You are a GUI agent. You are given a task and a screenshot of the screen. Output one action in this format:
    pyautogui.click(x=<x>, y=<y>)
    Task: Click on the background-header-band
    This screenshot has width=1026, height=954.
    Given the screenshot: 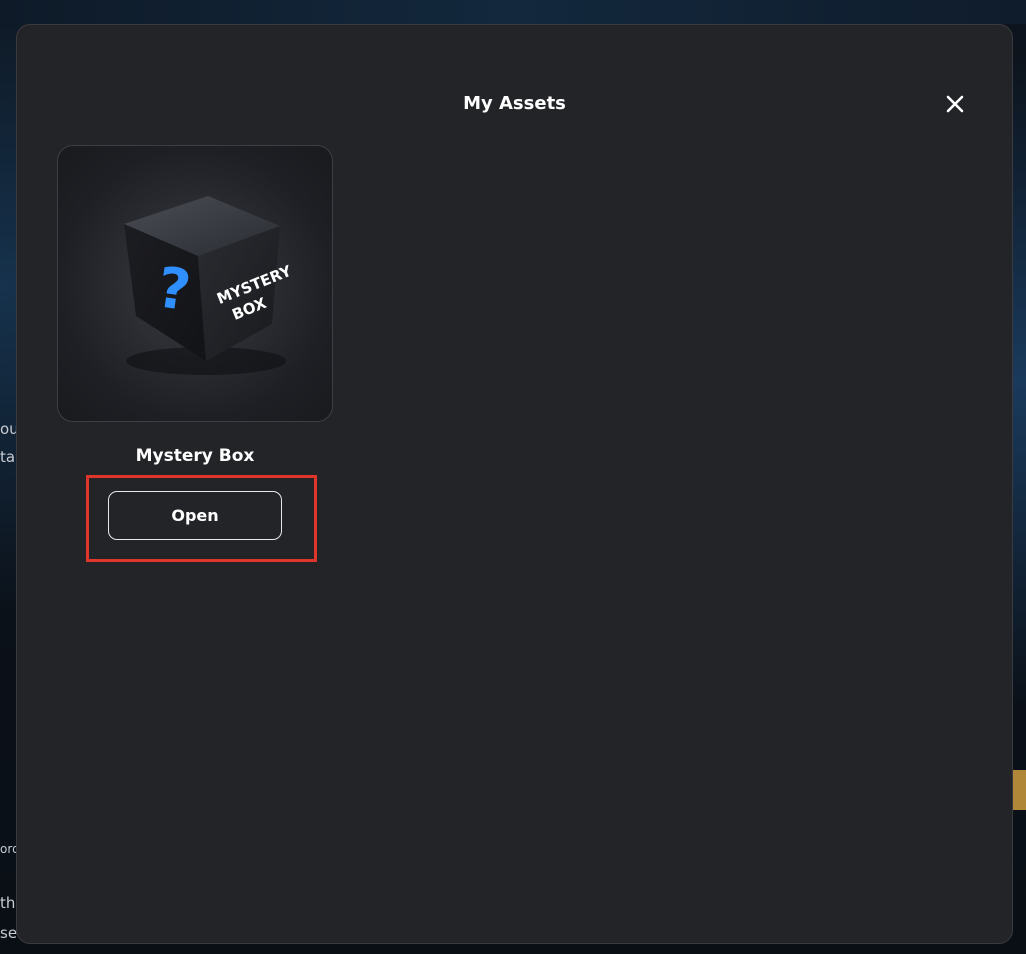 What is the action you would take?
    pyautogui.click(x=513, y=12)
    